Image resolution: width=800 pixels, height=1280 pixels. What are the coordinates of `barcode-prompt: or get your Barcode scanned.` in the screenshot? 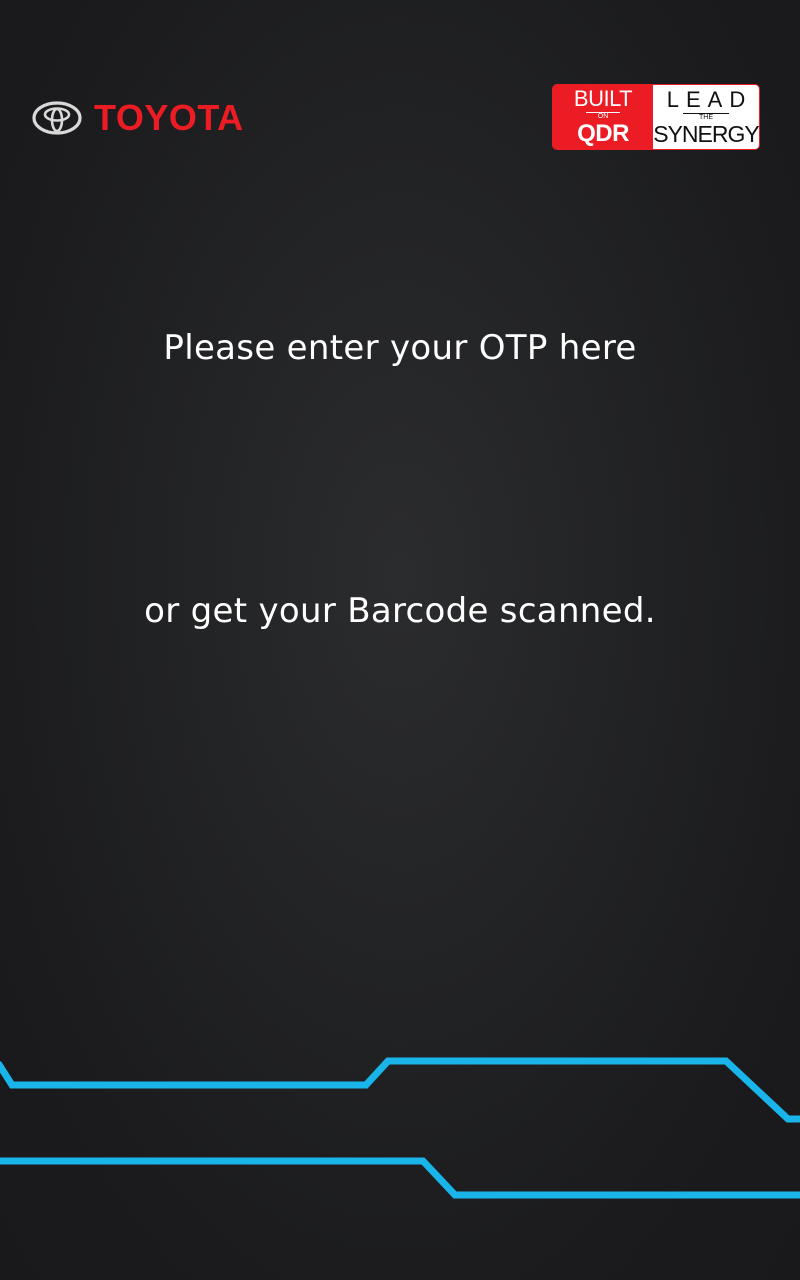 It's located at (400, 611).